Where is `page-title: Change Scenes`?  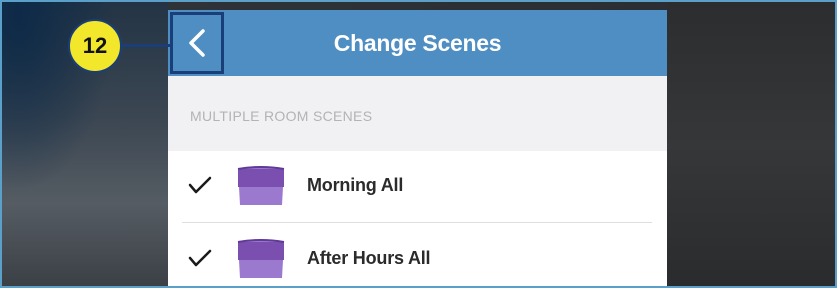 page-title: Change Scenes is located at coordinates (417, 43).